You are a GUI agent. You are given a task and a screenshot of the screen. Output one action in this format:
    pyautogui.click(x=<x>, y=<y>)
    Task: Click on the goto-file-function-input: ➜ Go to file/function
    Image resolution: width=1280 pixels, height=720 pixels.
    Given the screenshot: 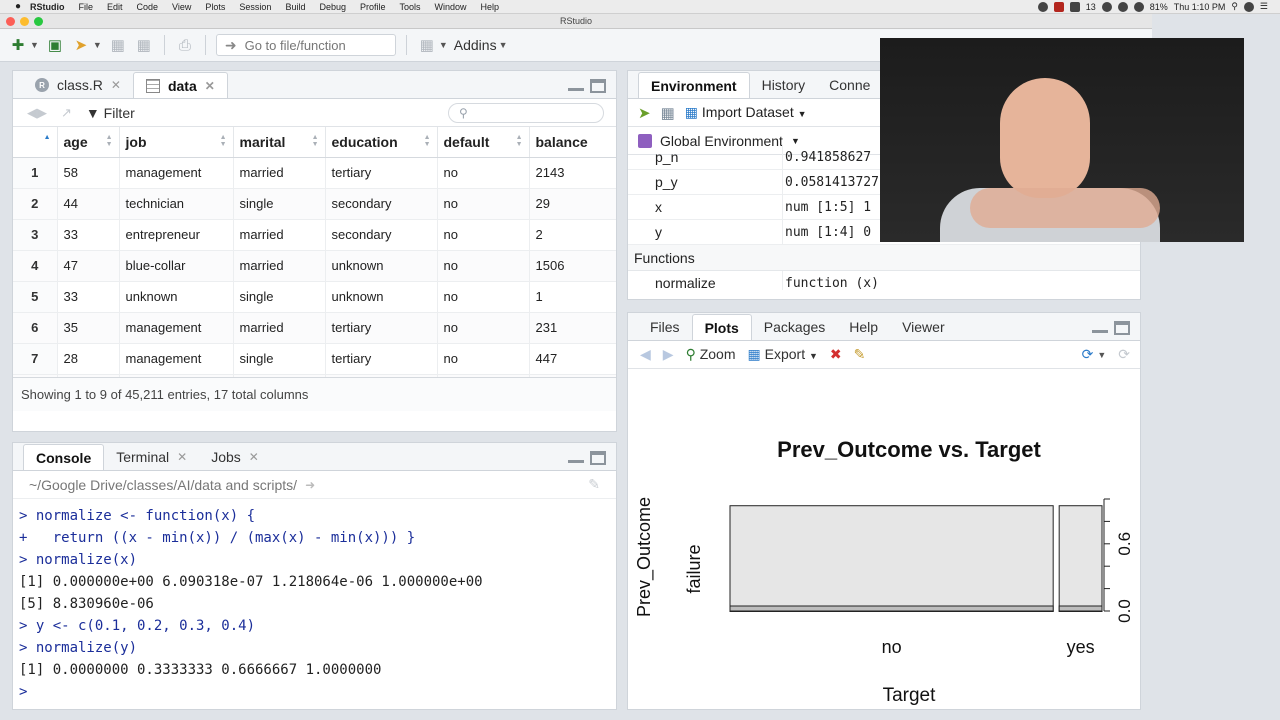 What is the action you would take?
    pyautogui.click(x=305, y=45)
    